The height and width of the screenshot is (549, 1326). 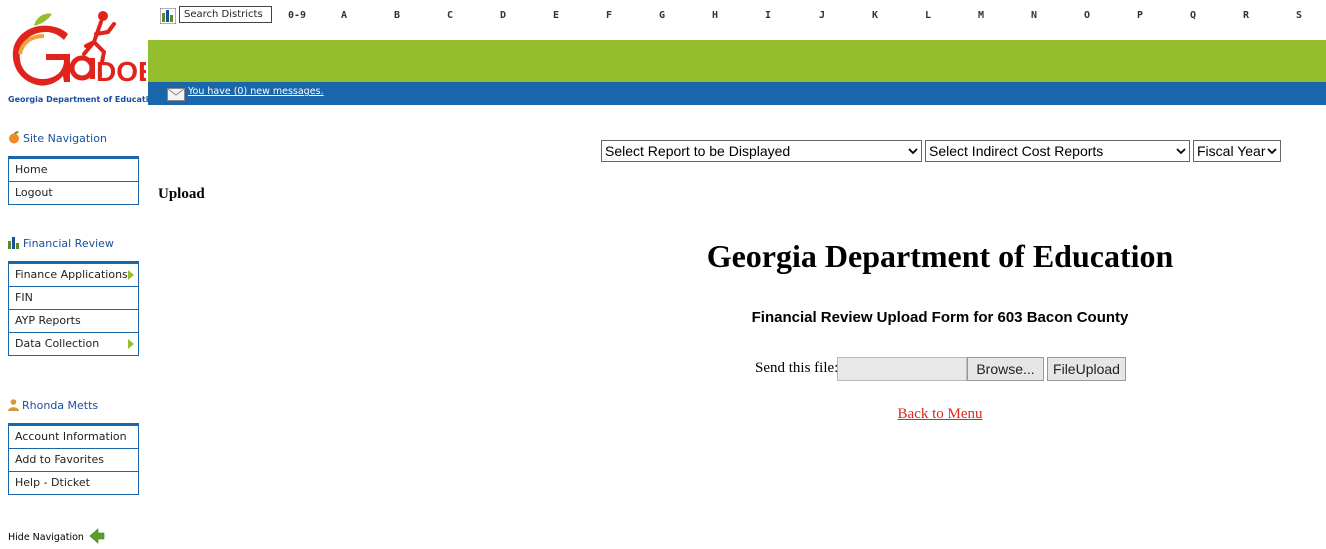 I want to click on alphabet-letter-link: F, so click(x=609, y=15).